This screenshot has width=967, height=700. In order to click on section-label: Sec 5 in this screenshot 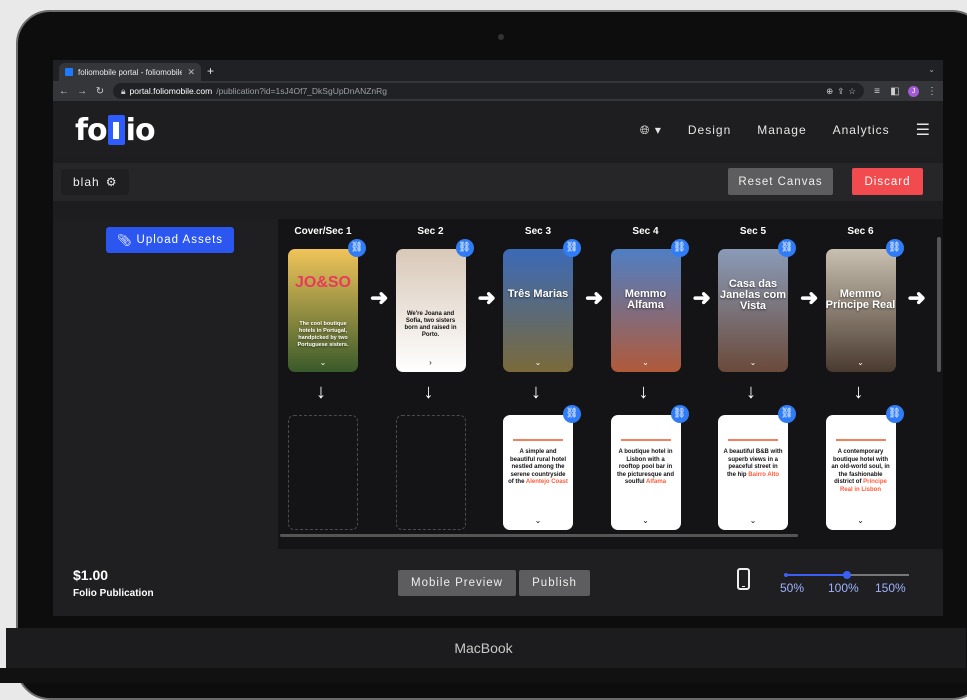, I will do `click(753, 231)`.